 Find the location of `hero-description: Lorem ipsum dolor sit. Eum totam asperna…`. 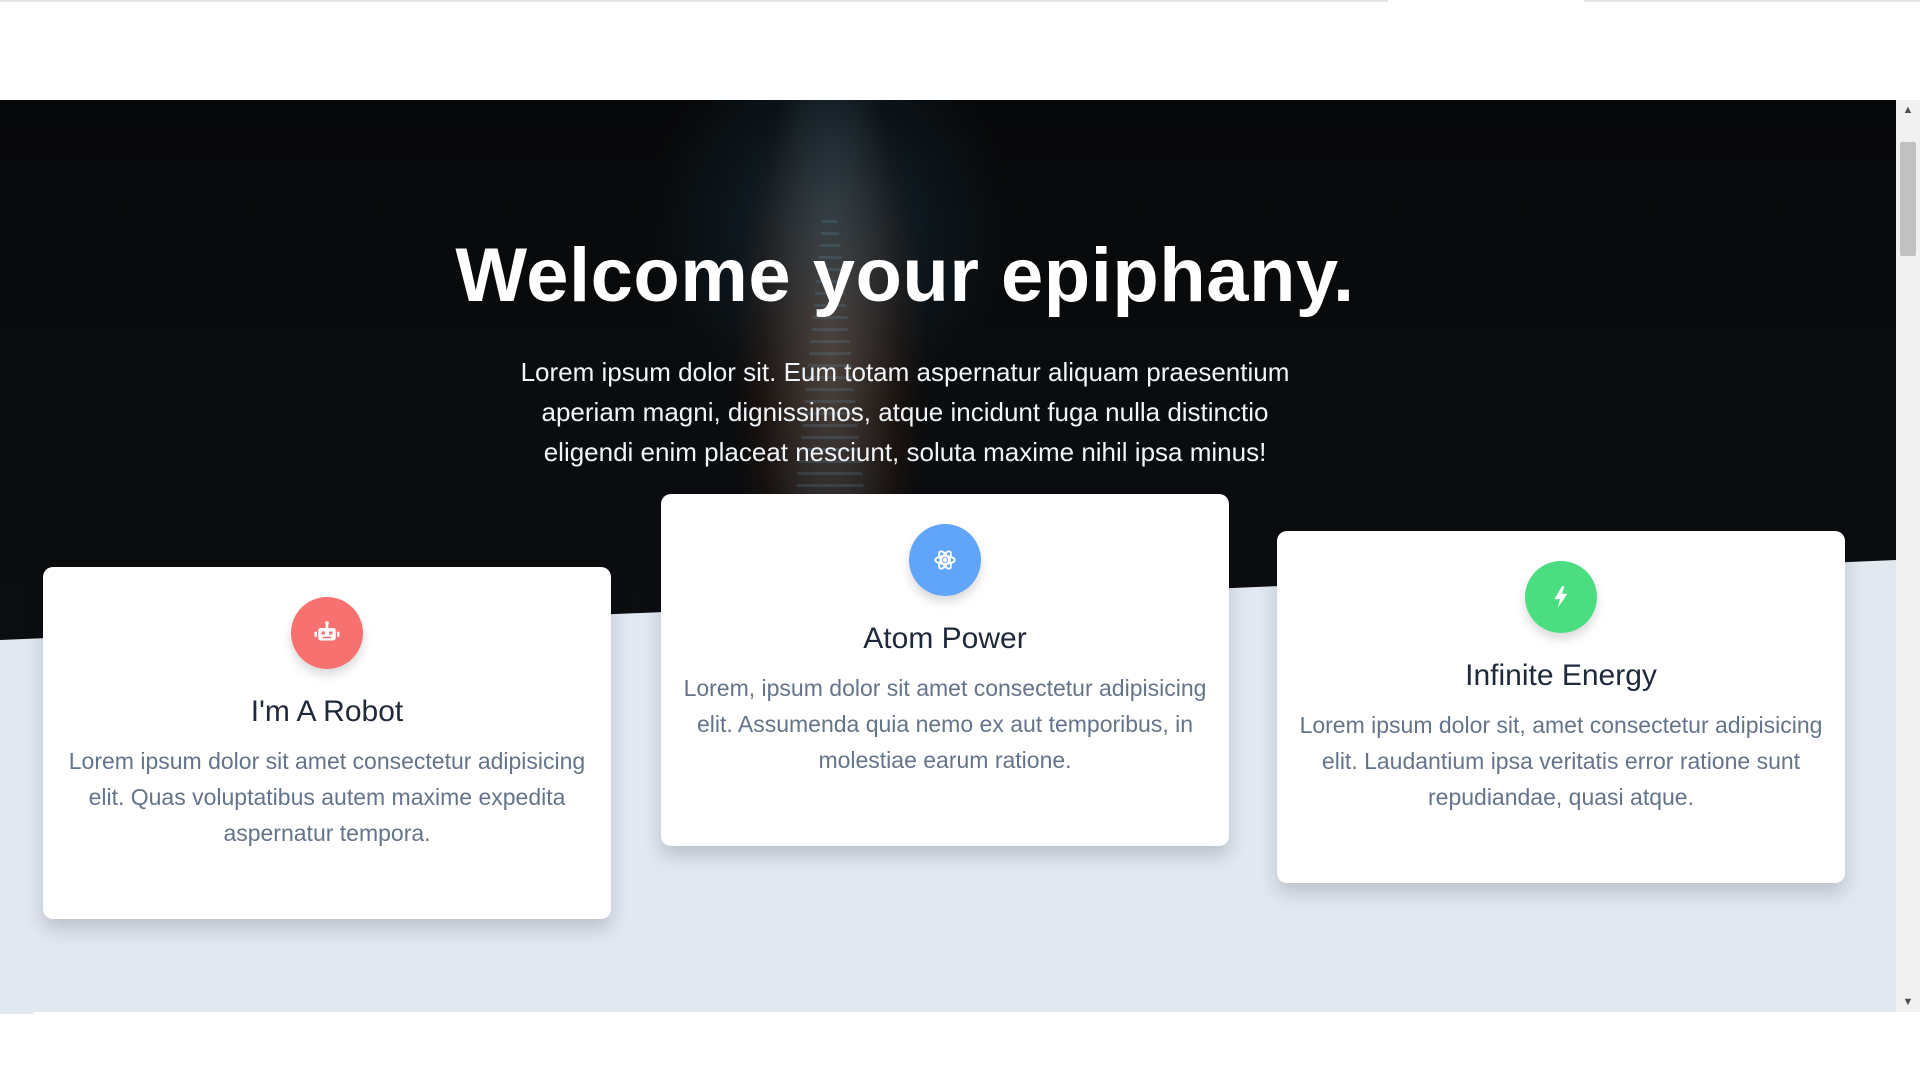

hero-description: Lorem ipsum dolor sit. Eum totam asperna… is located at coordinates (905, 412).